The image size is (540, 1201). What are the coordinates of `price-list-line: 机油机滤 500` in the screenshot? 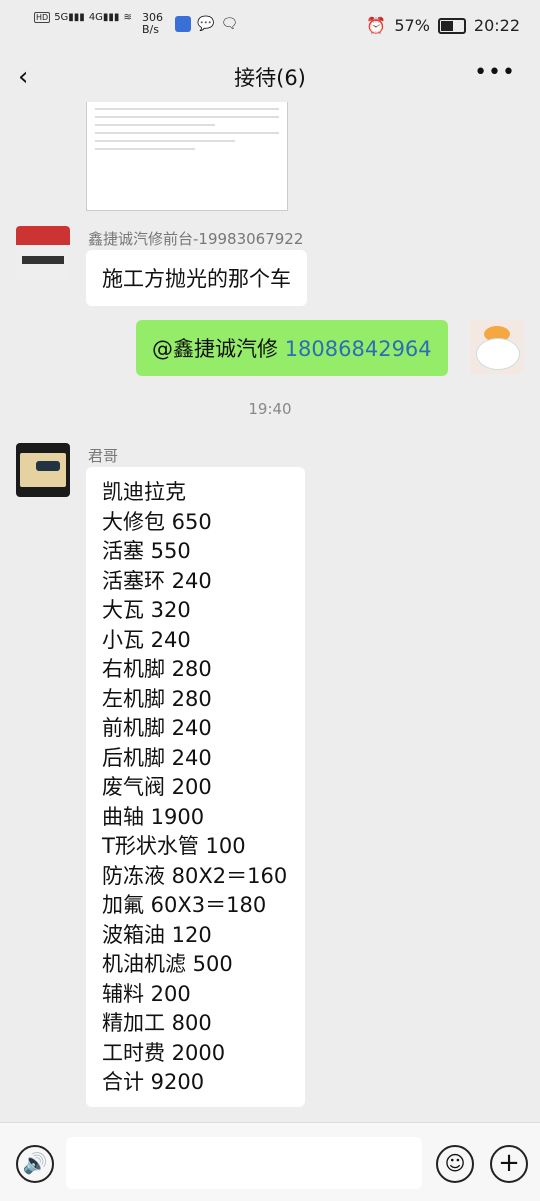 It's located at (167, 964).